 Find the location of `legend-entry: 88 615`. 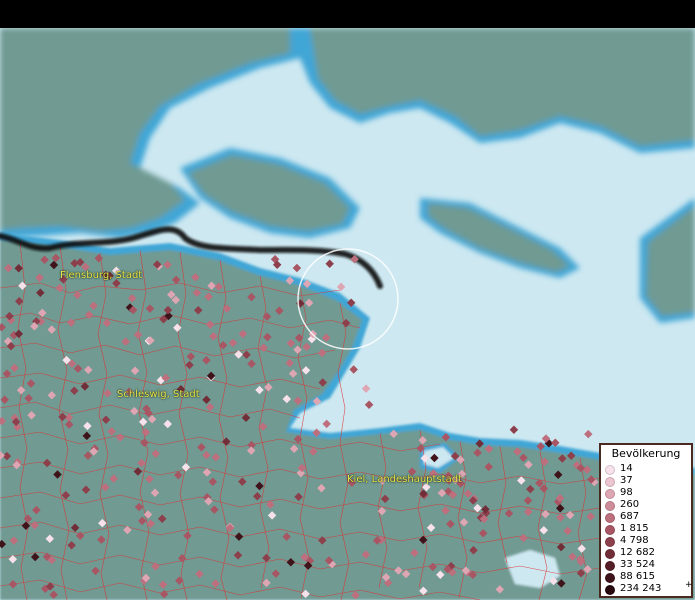

legend-entry: 88 615 is located at coordinates (647, 577).